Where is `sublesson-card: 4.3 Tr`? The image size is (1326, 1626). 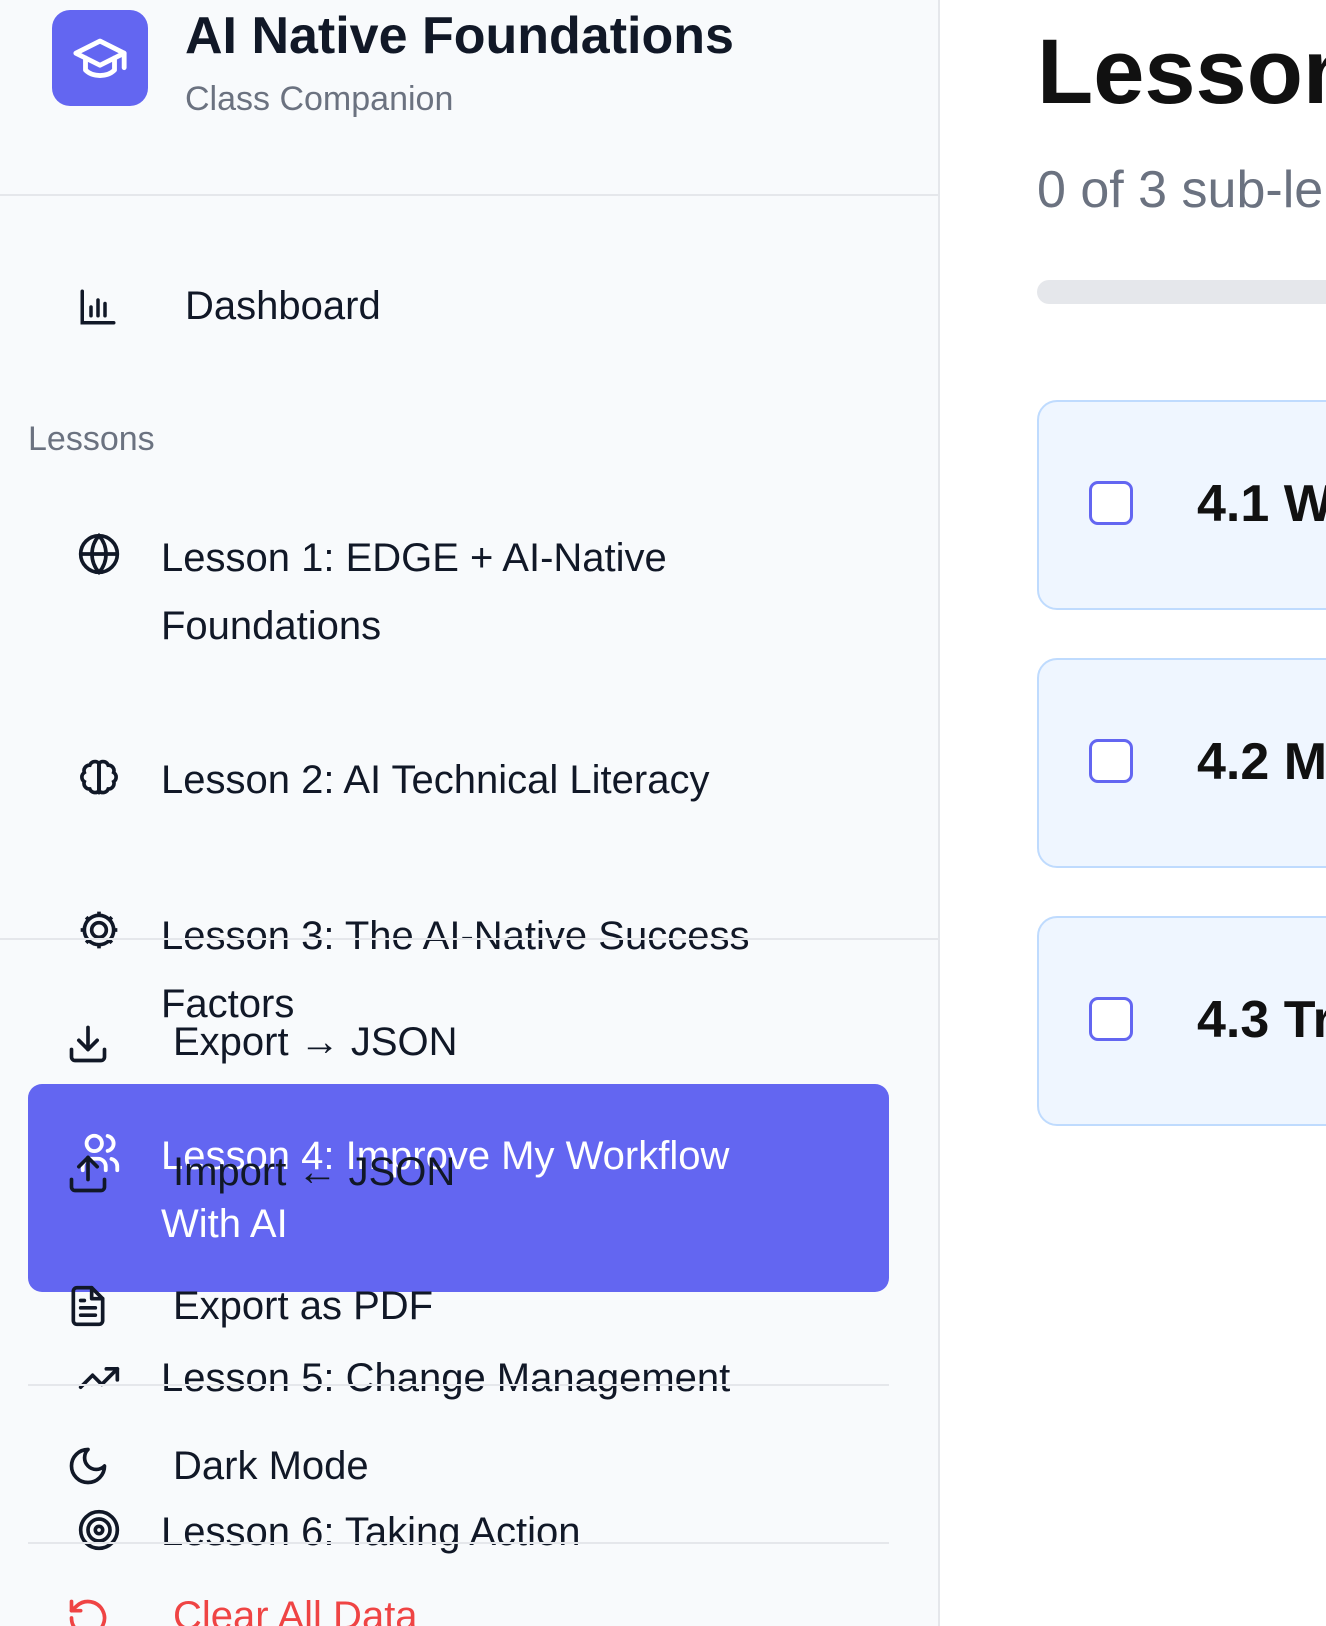
sublesson-card: 4.3 Tr is located at coordinates (1181, 1021).